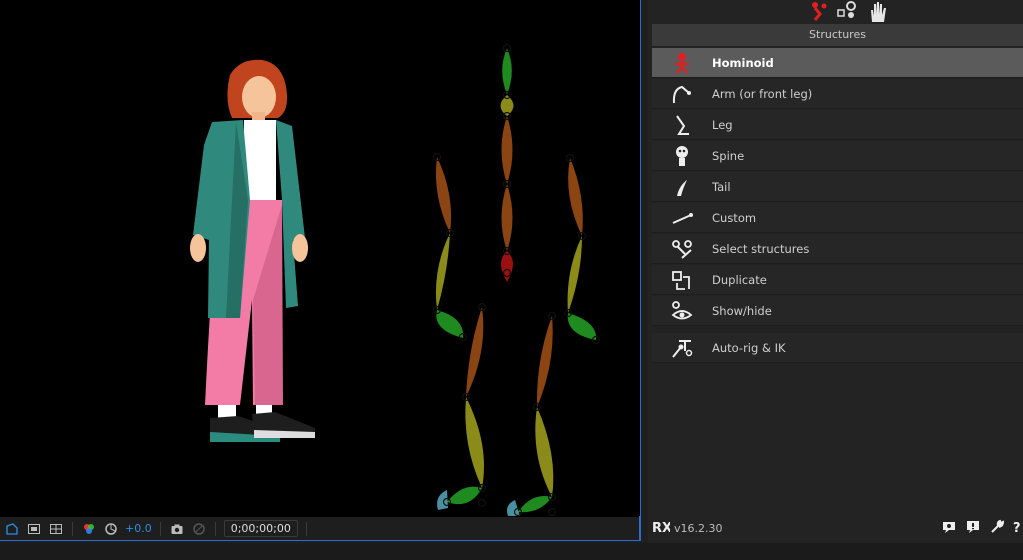 The image size is (1023, 560). I want to click on transparency-grid-icon, so click(34, 529).